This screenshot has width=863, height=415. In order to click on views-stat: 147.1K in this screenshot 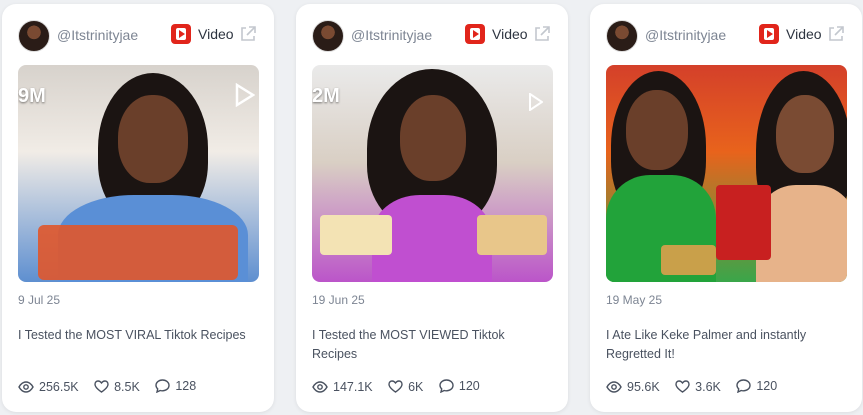, I will do `click(342, 387)`.